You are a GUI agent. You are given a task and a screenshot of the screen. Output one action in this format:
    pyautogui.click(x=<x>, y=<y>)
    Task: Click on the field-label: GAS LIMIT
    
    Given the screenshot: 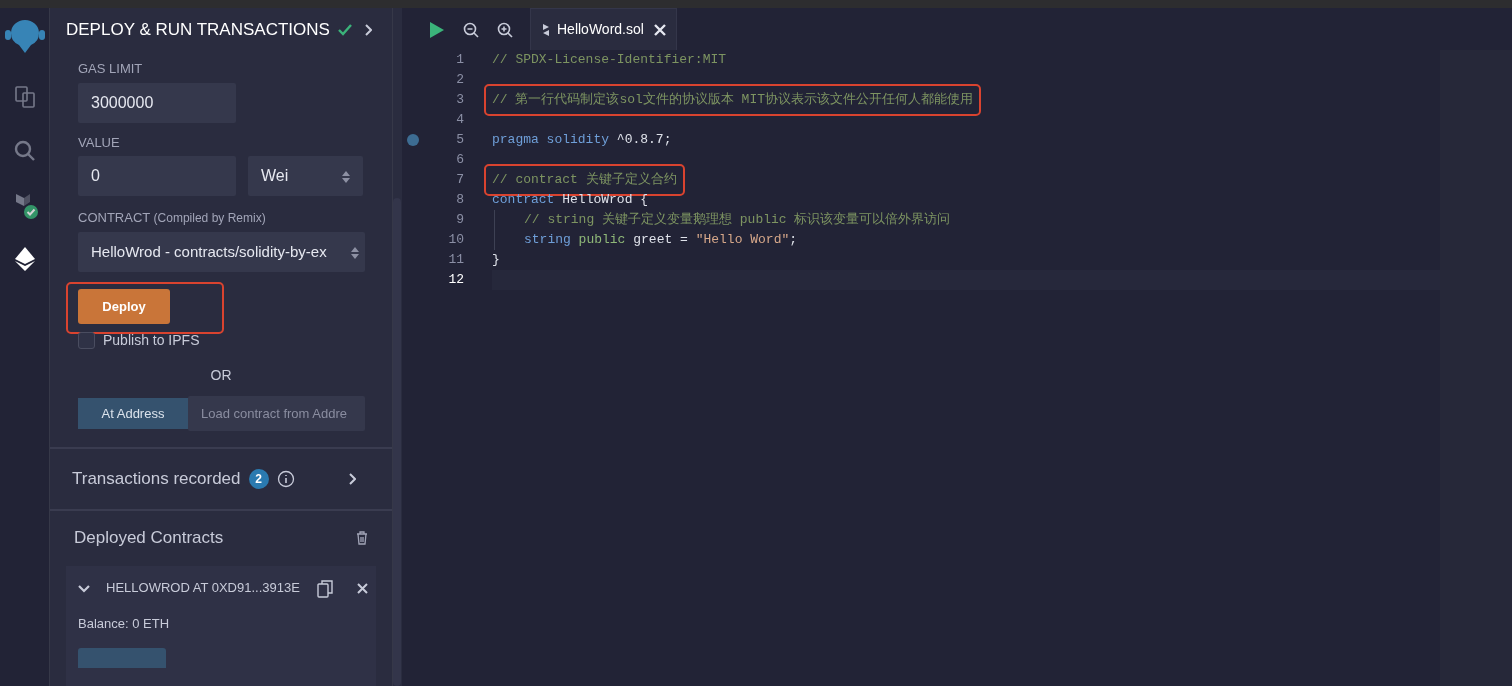 What is the action you would take?
    pyautogui.click(x=111, y=69)
    